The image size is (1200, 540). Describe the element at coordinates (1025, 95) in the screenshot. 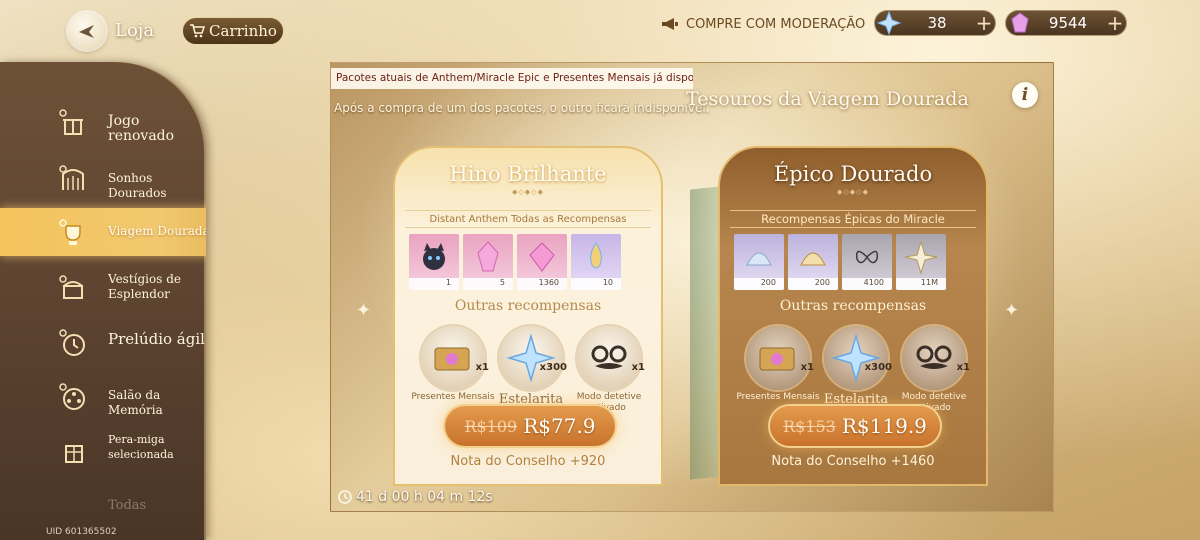

I see `info-button: i` at that location.